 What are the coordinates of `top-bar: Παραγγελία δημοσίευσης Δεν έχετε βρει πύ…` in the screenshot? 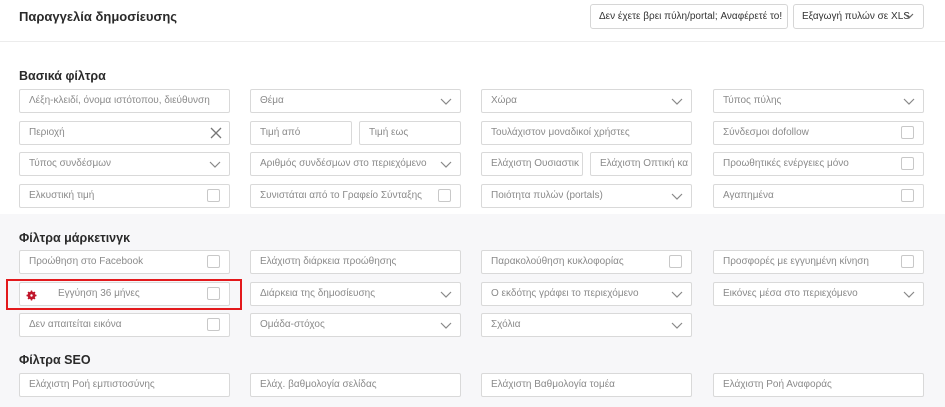 It's located at (472, 21).